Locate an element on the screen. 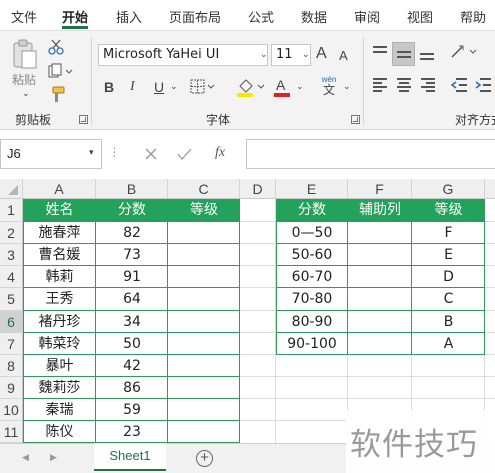 Image resolution: width=495 pixels, height=473 pixels. menu-view: 视图 is located at coordinates (420, 16).